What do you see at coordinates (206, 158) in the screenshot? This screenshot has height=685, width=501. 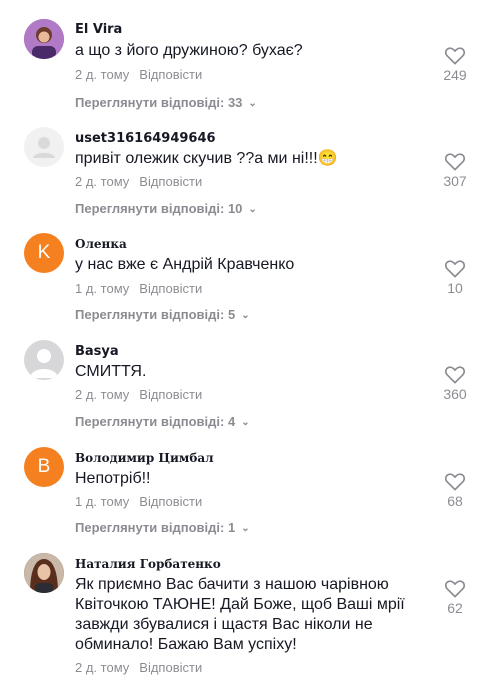 I see `comment-text: привіт олежик скучив ??а ми ні!!!😁` at bounding box center [206, 158].